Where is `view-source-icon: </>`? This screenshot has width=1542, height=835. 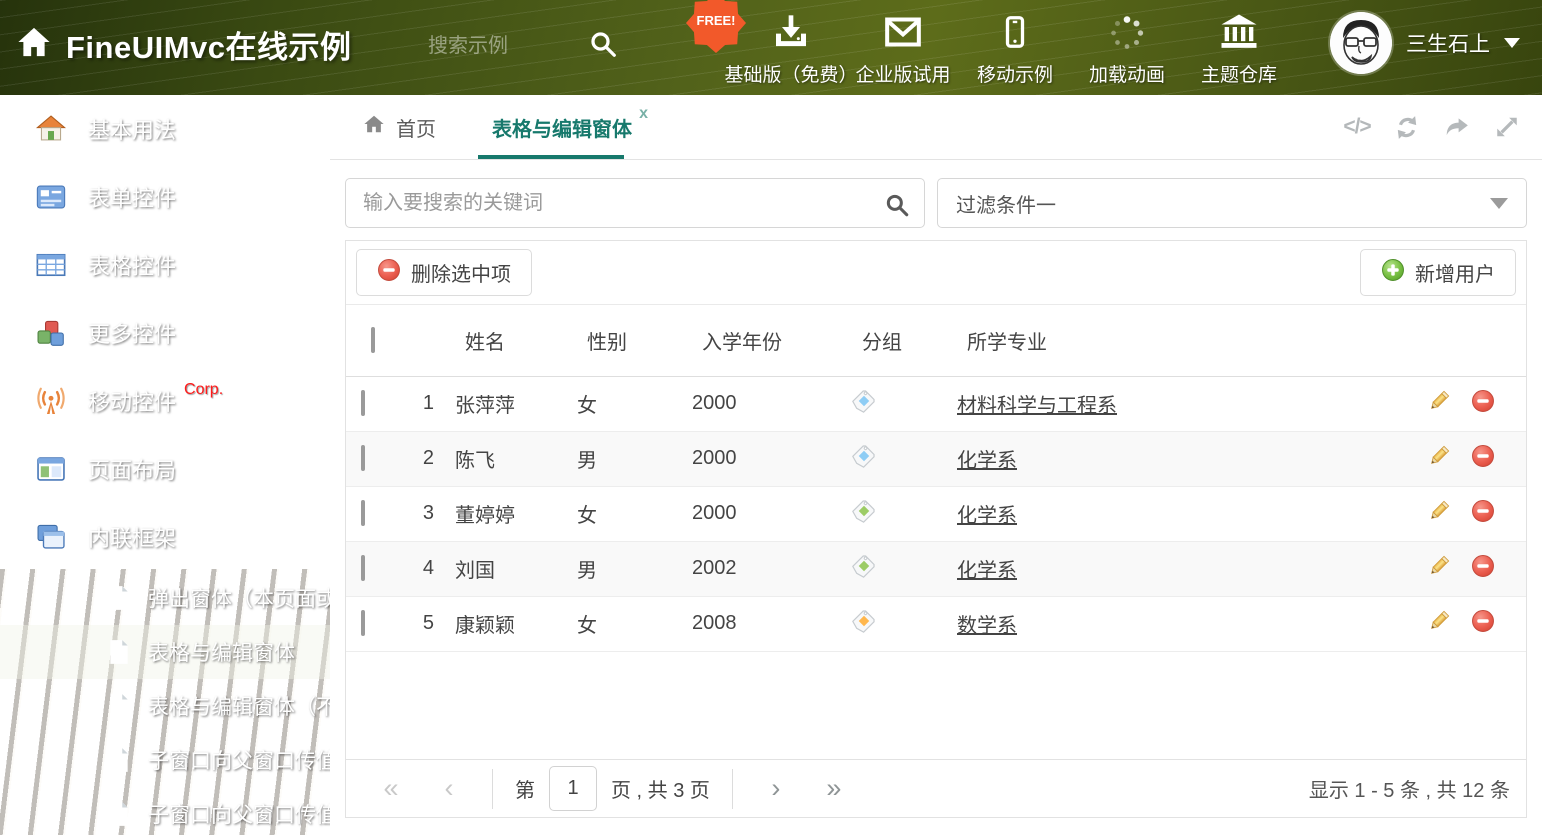 view-source-icon: </> is located at coordinates (1357, 127).